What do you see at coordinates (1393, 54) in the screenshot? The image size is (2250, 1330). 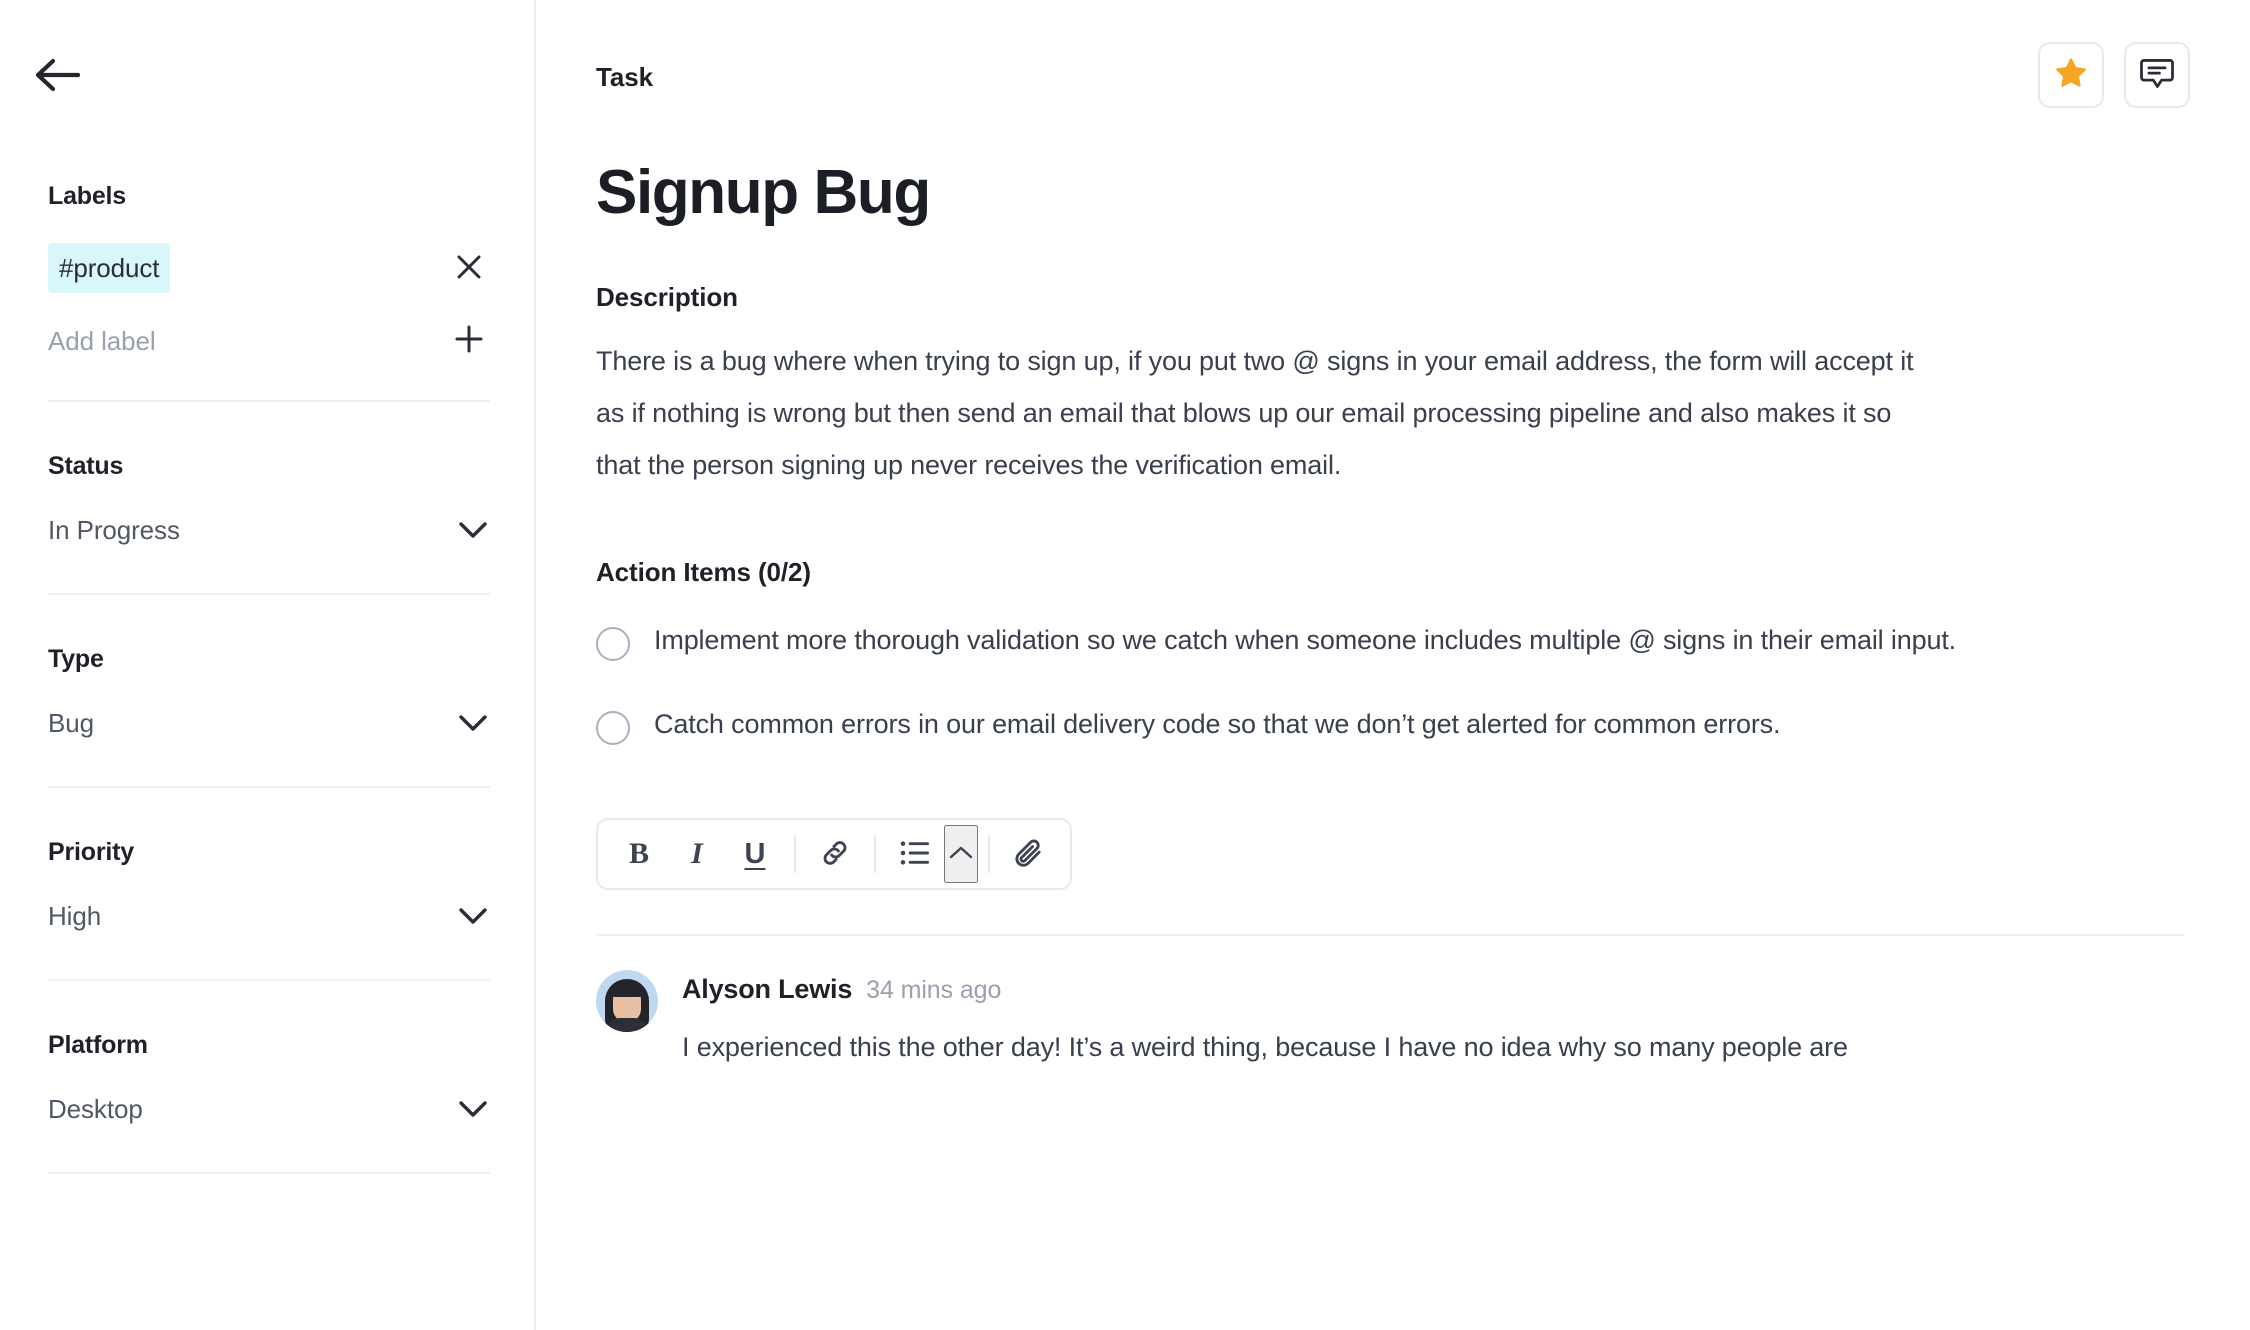 I see `main-header: Task` at bounding box center [1393, 54].